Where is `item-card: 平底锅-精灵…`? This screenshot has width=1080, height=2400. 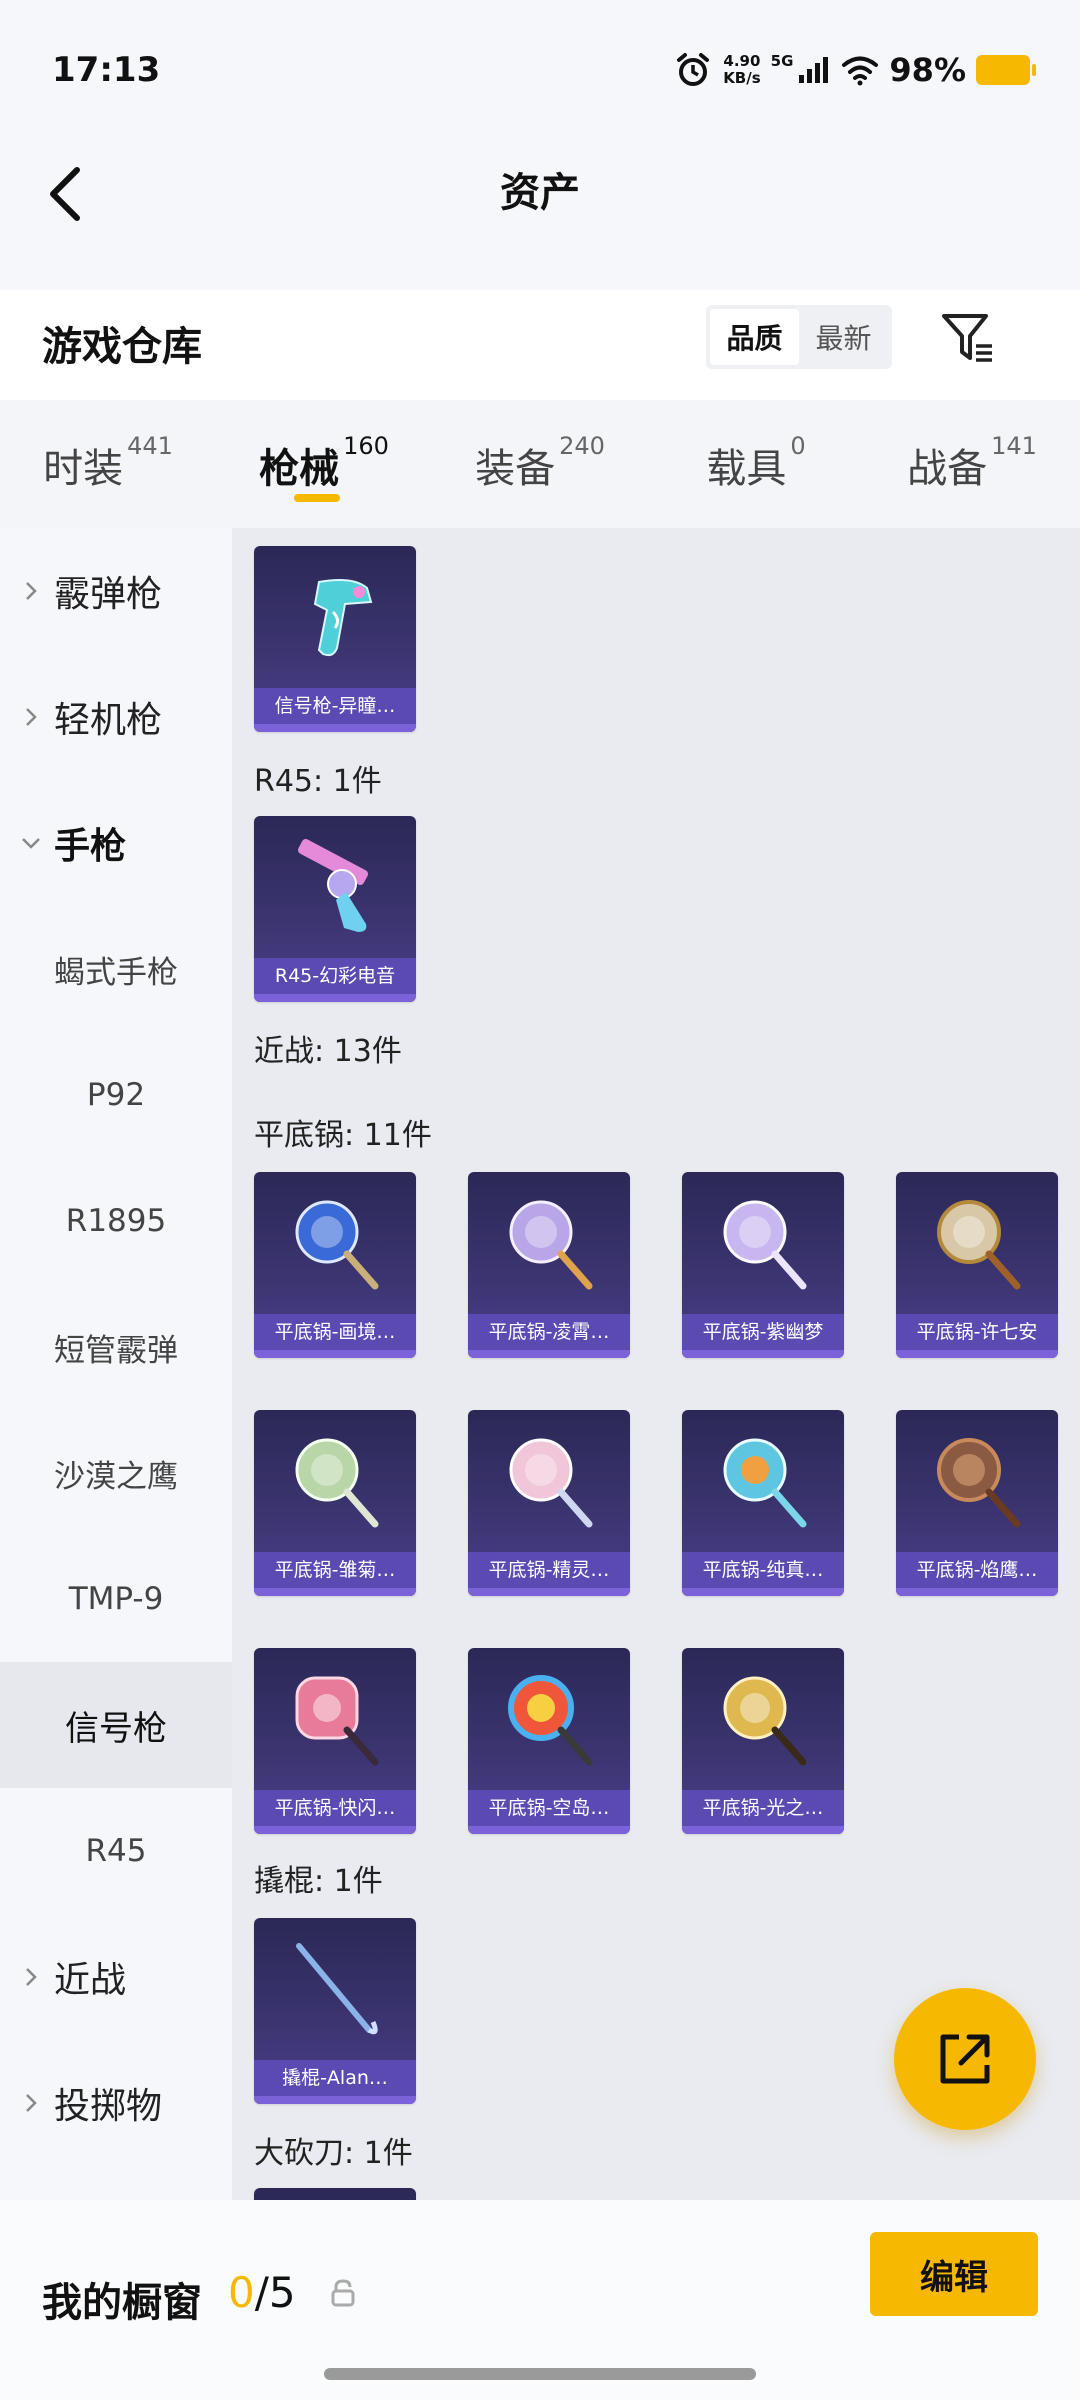 item-card: 平底锅-精灵… is located at coordinates (549, 1503).